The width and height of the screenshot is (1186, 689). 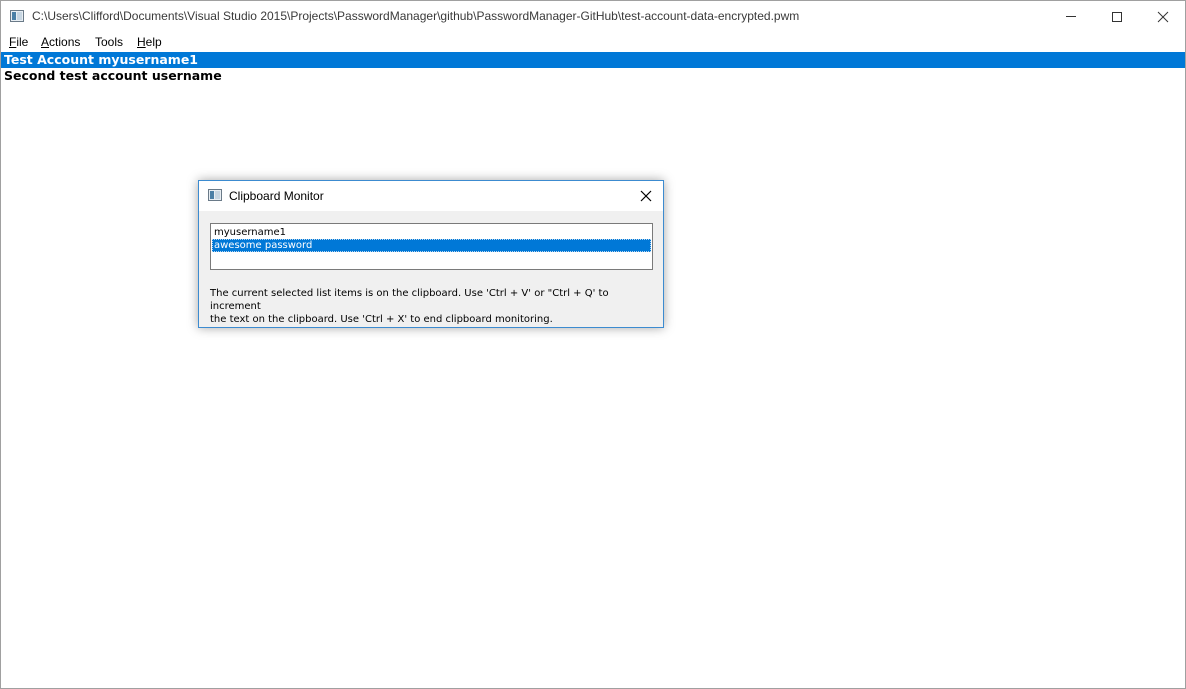 What do you see at coordinates (276, 196) in the screenshot?
I see `dialog-title: Clipboard Monitor` at bounding box center [276, 196].